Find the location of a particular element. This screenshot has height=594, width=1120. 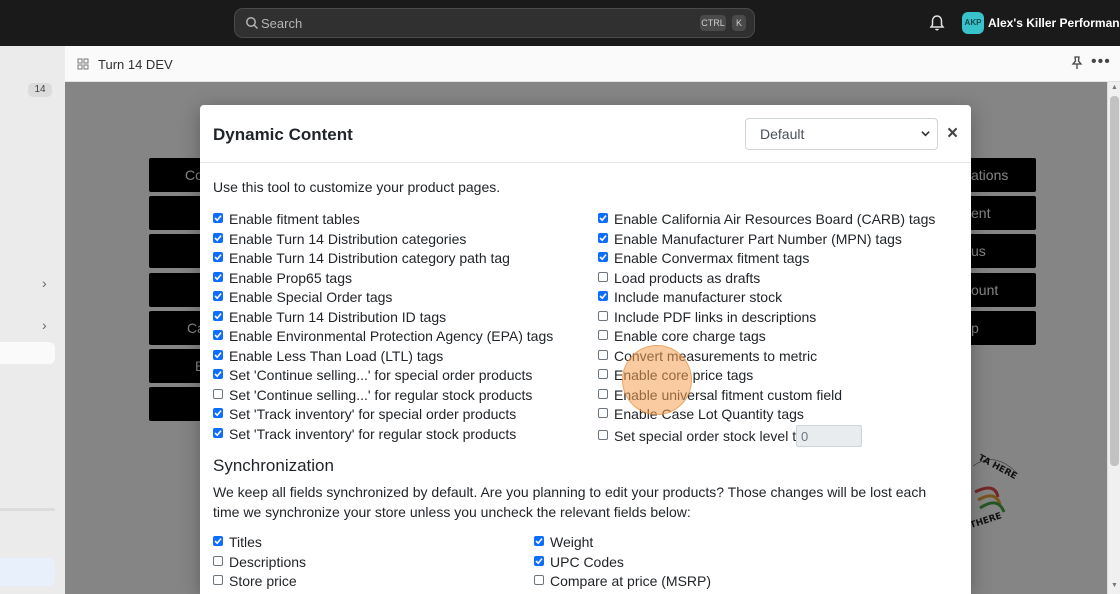

profile-select: Default is located at coordinates (841, 134).